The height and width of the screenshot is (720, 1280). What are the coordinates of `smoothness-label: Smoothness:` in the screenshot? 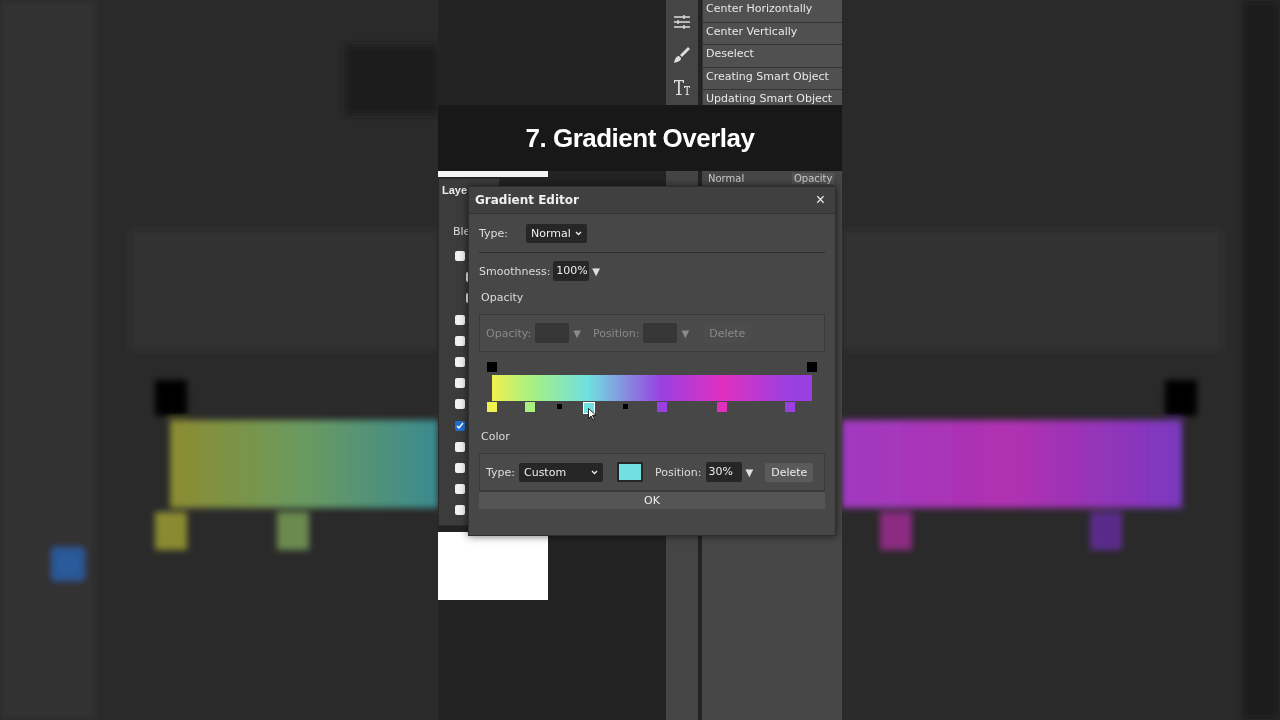 It's located at (515, 271).